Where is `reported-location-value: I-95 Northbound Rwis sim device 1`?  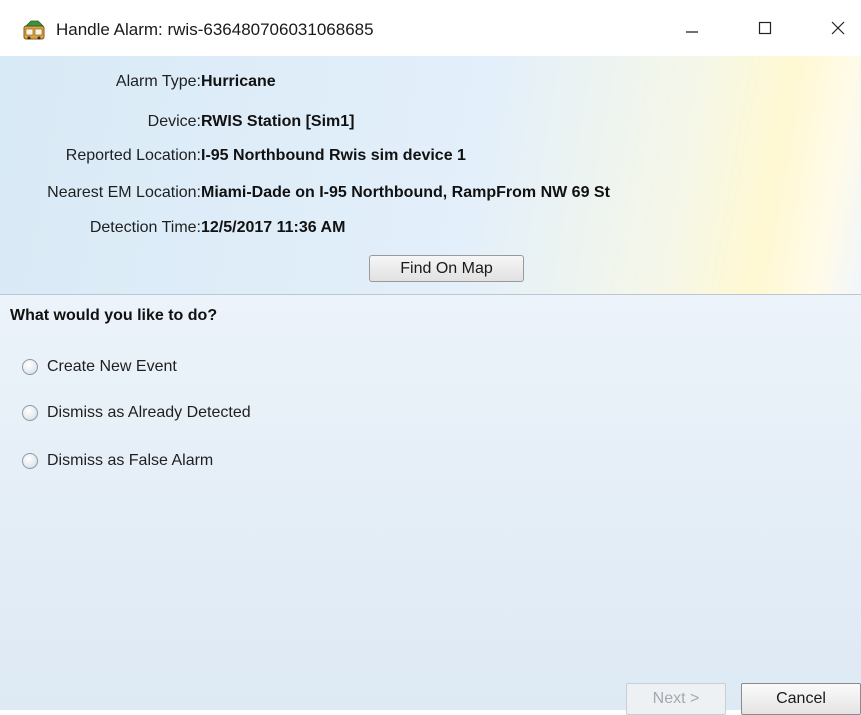
reported-location-value: I-95 Northbound Rwis sim device 1 is located at coordinates (333, 155).